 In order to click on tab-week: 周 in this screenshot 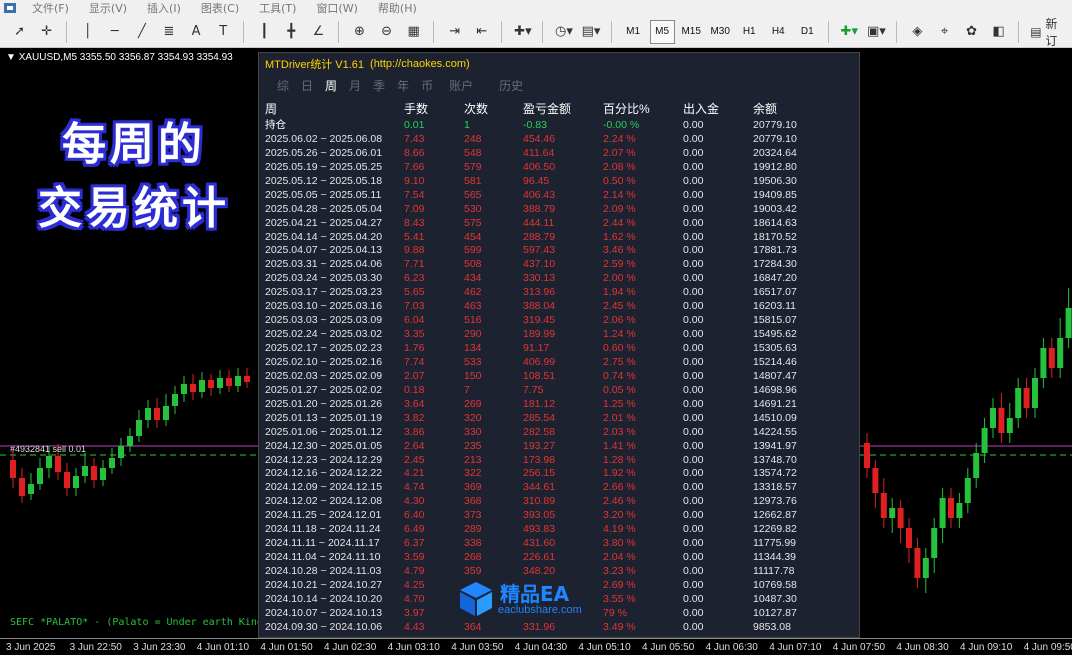, I will do `click(331, 85)`.